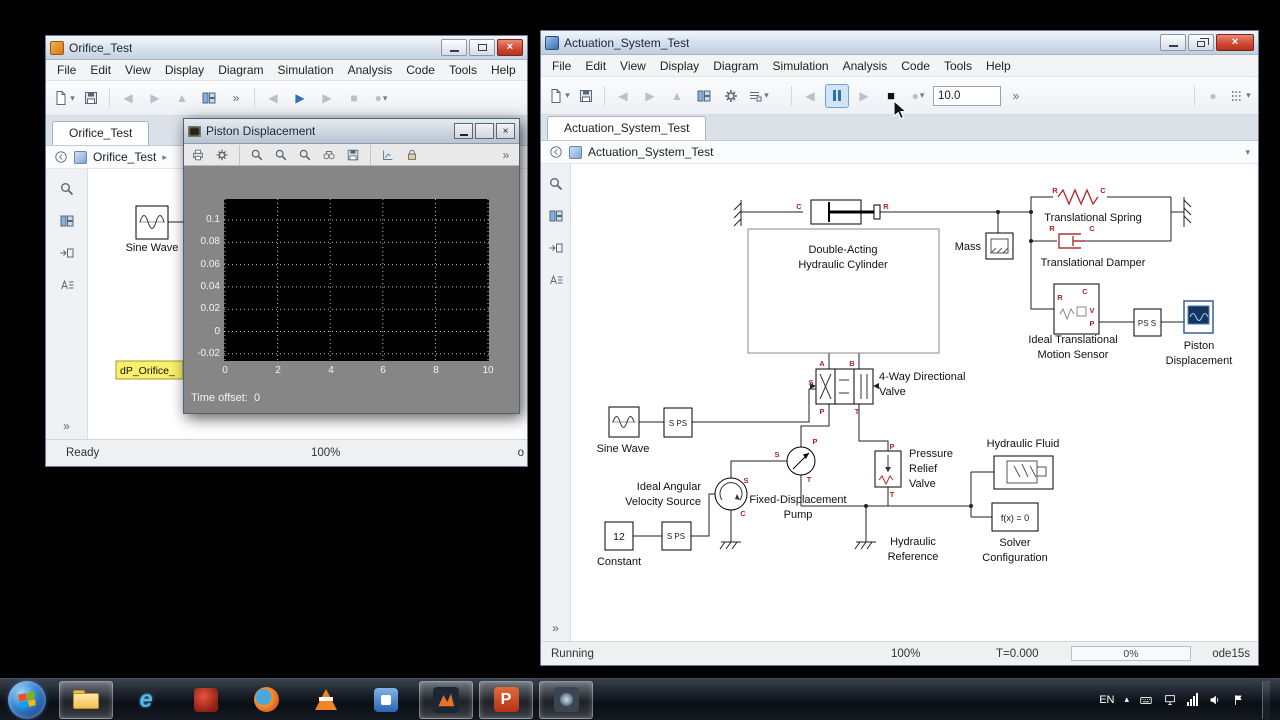  What do you see at coordinates (556, 184) in the screenshot?
I see `zoom-icon` at bounding box center [556, 184].